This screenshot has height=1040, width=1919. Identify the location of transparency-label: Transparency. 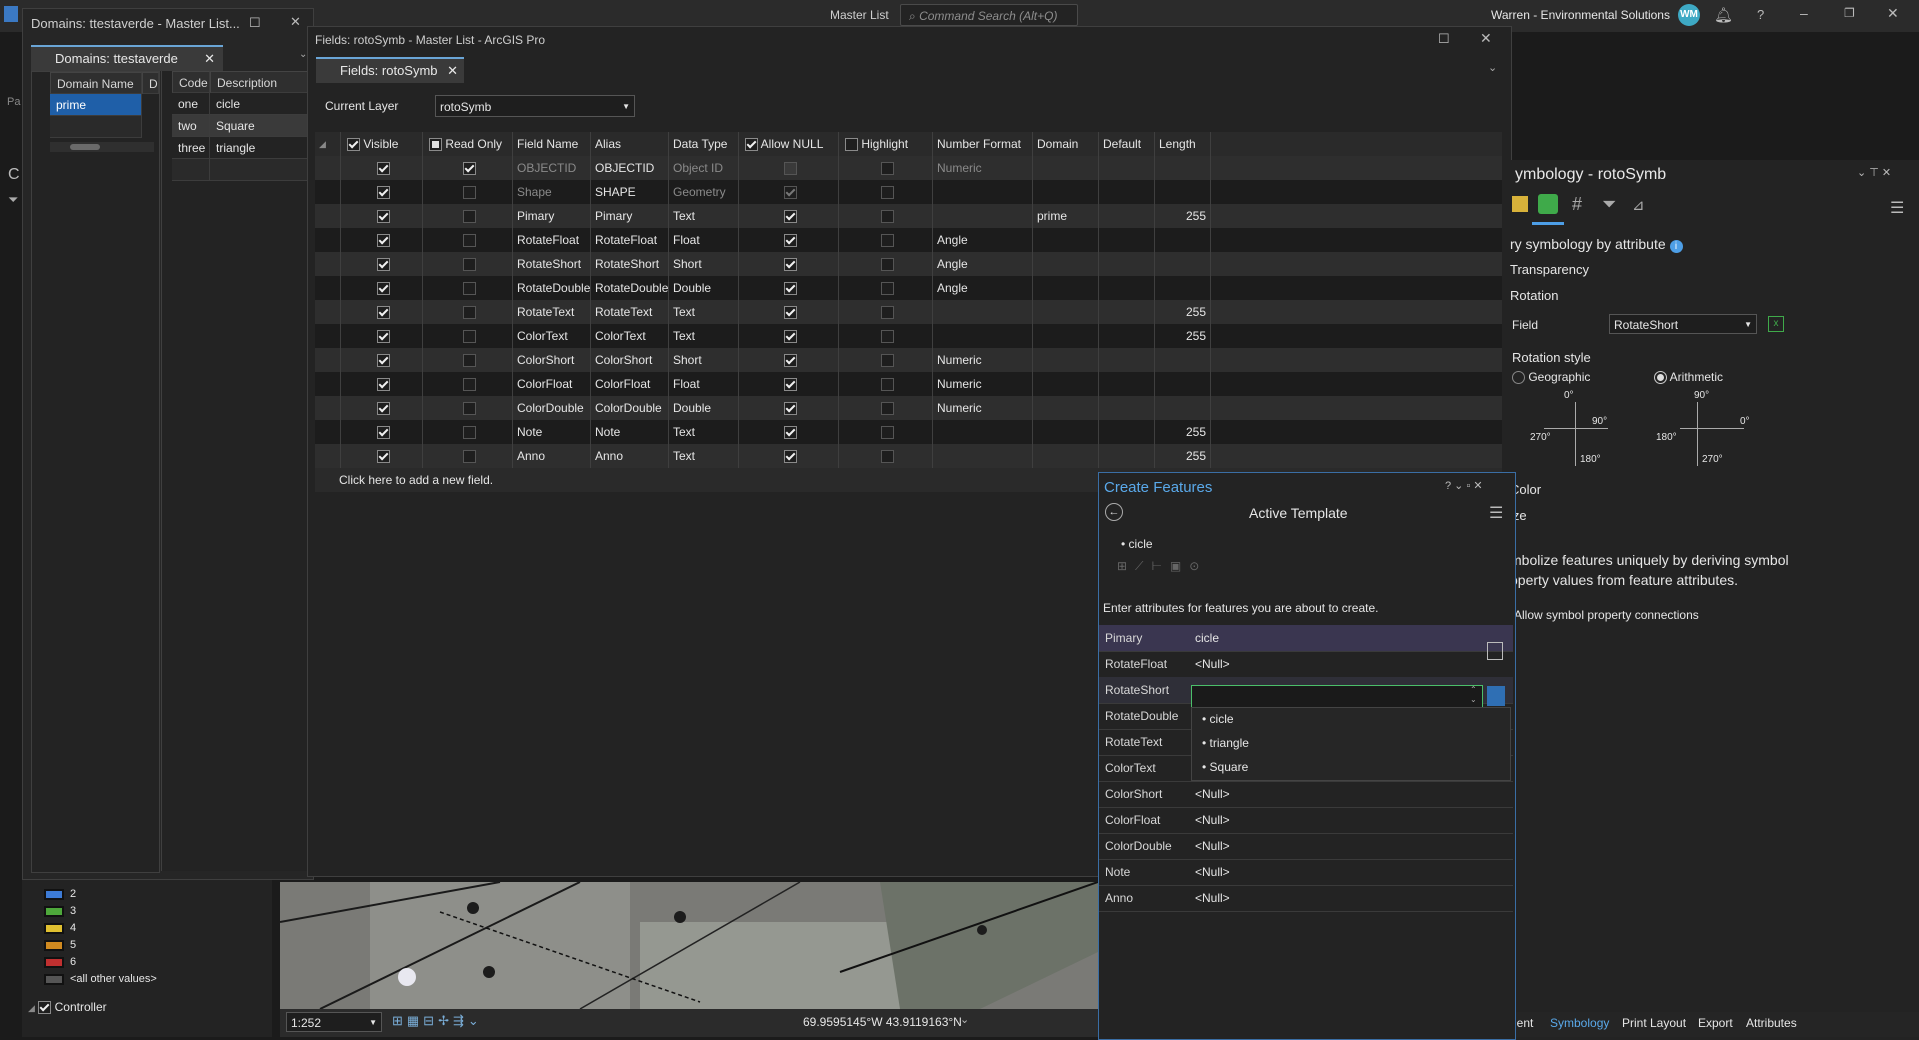
(1549, 269).